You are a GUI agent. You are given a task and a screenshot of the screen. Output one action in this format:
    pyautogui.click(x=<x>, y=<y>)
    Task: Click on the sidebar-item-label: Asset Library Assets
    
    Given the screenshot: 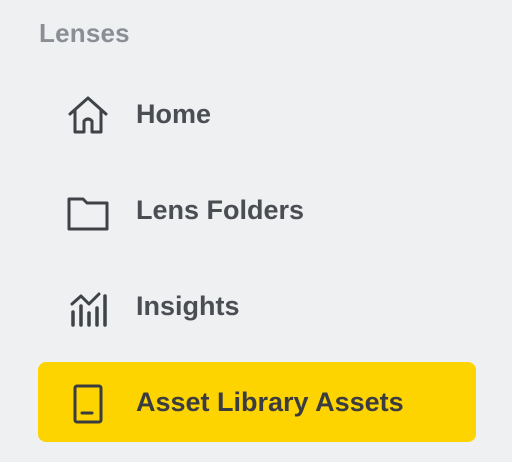 What is the action you would take?
    pyautogui.click(x=270, y=402)
    